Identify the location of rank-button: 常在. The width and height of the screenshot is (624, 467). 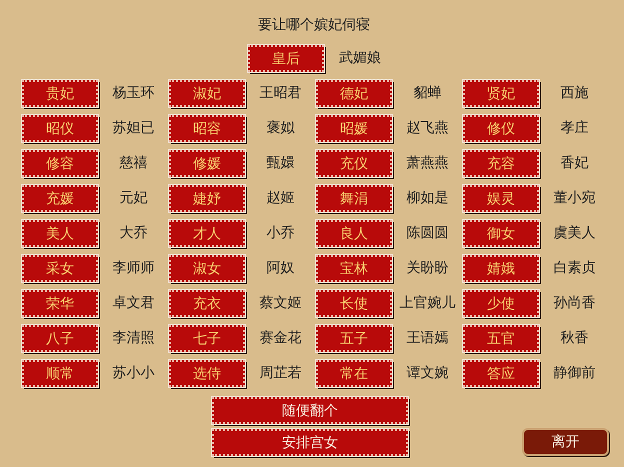
(354, 373).